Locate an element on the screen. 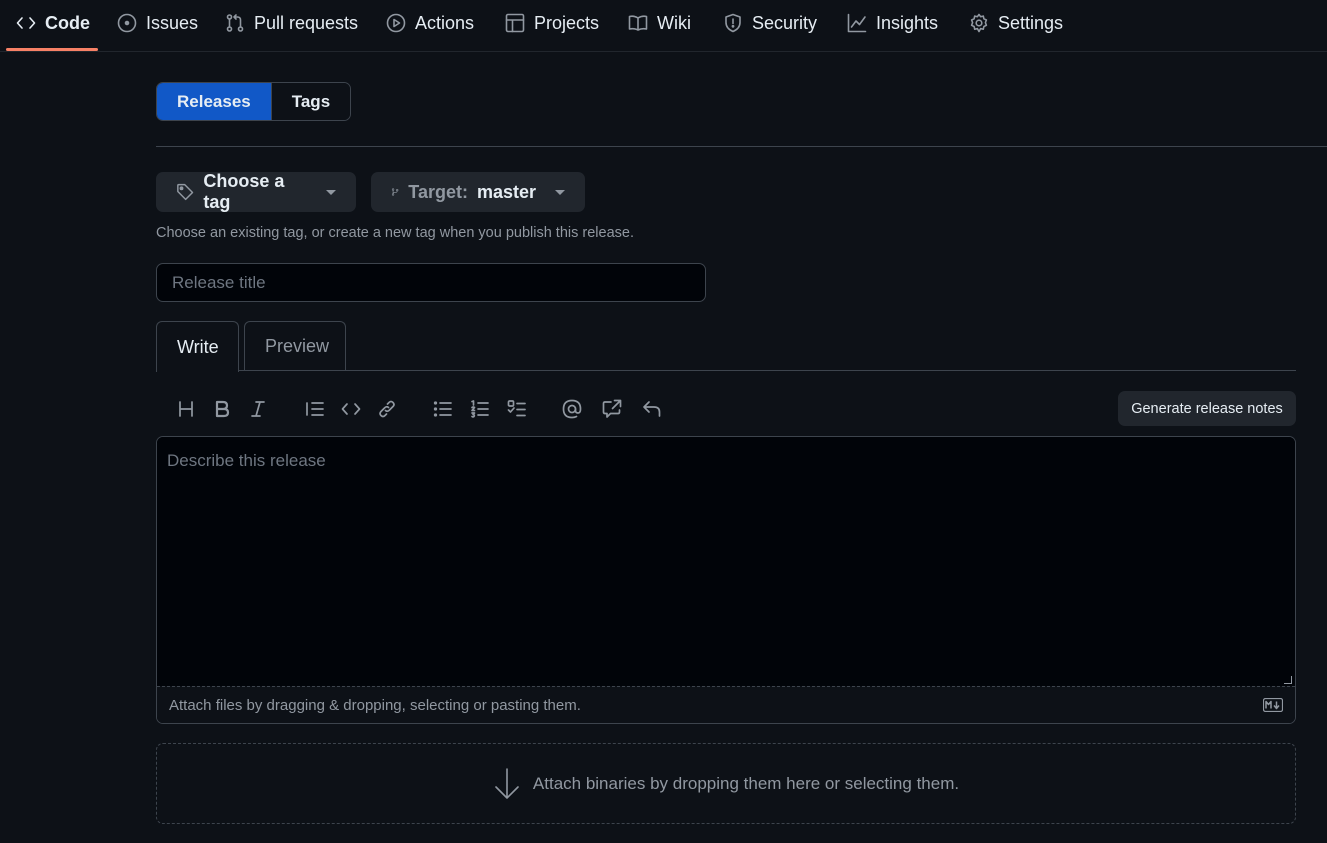 The width and height of the screenshot is (1327, 843). quote-icon is located at coordinates (315, 409).